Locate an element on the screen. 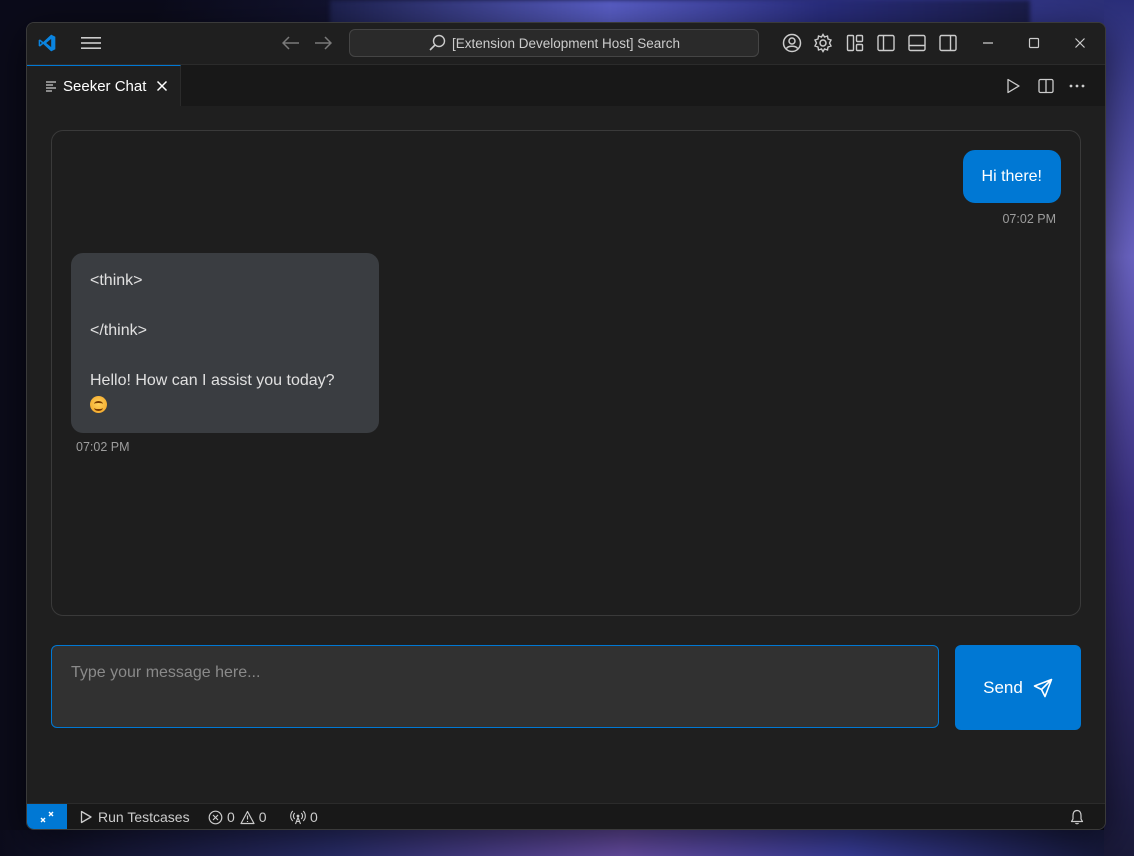  split-editor-icon is located at coordinates (1046, 86).